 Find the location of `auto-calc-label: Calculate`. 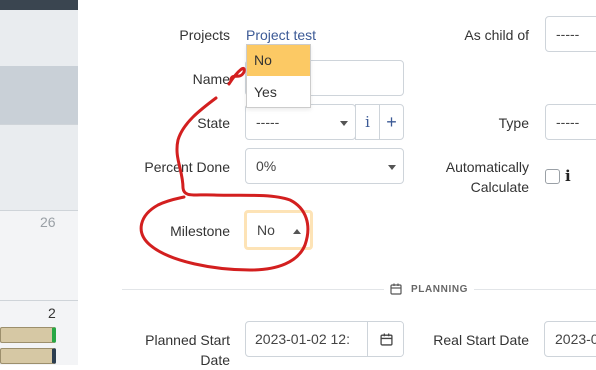

auto-calc-label: Calculate is located at coordinates (499, 187).